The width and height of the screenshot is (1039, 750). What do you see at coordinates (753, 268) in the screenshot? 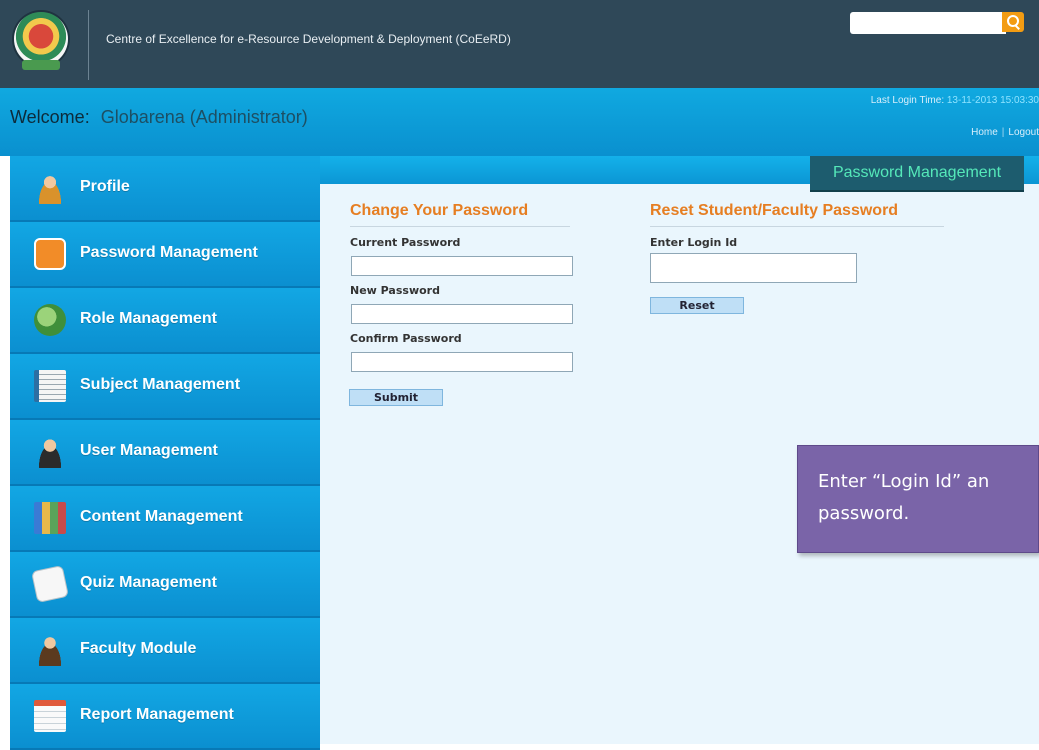
I see `login-id-field` at bounding box center [753, 268].